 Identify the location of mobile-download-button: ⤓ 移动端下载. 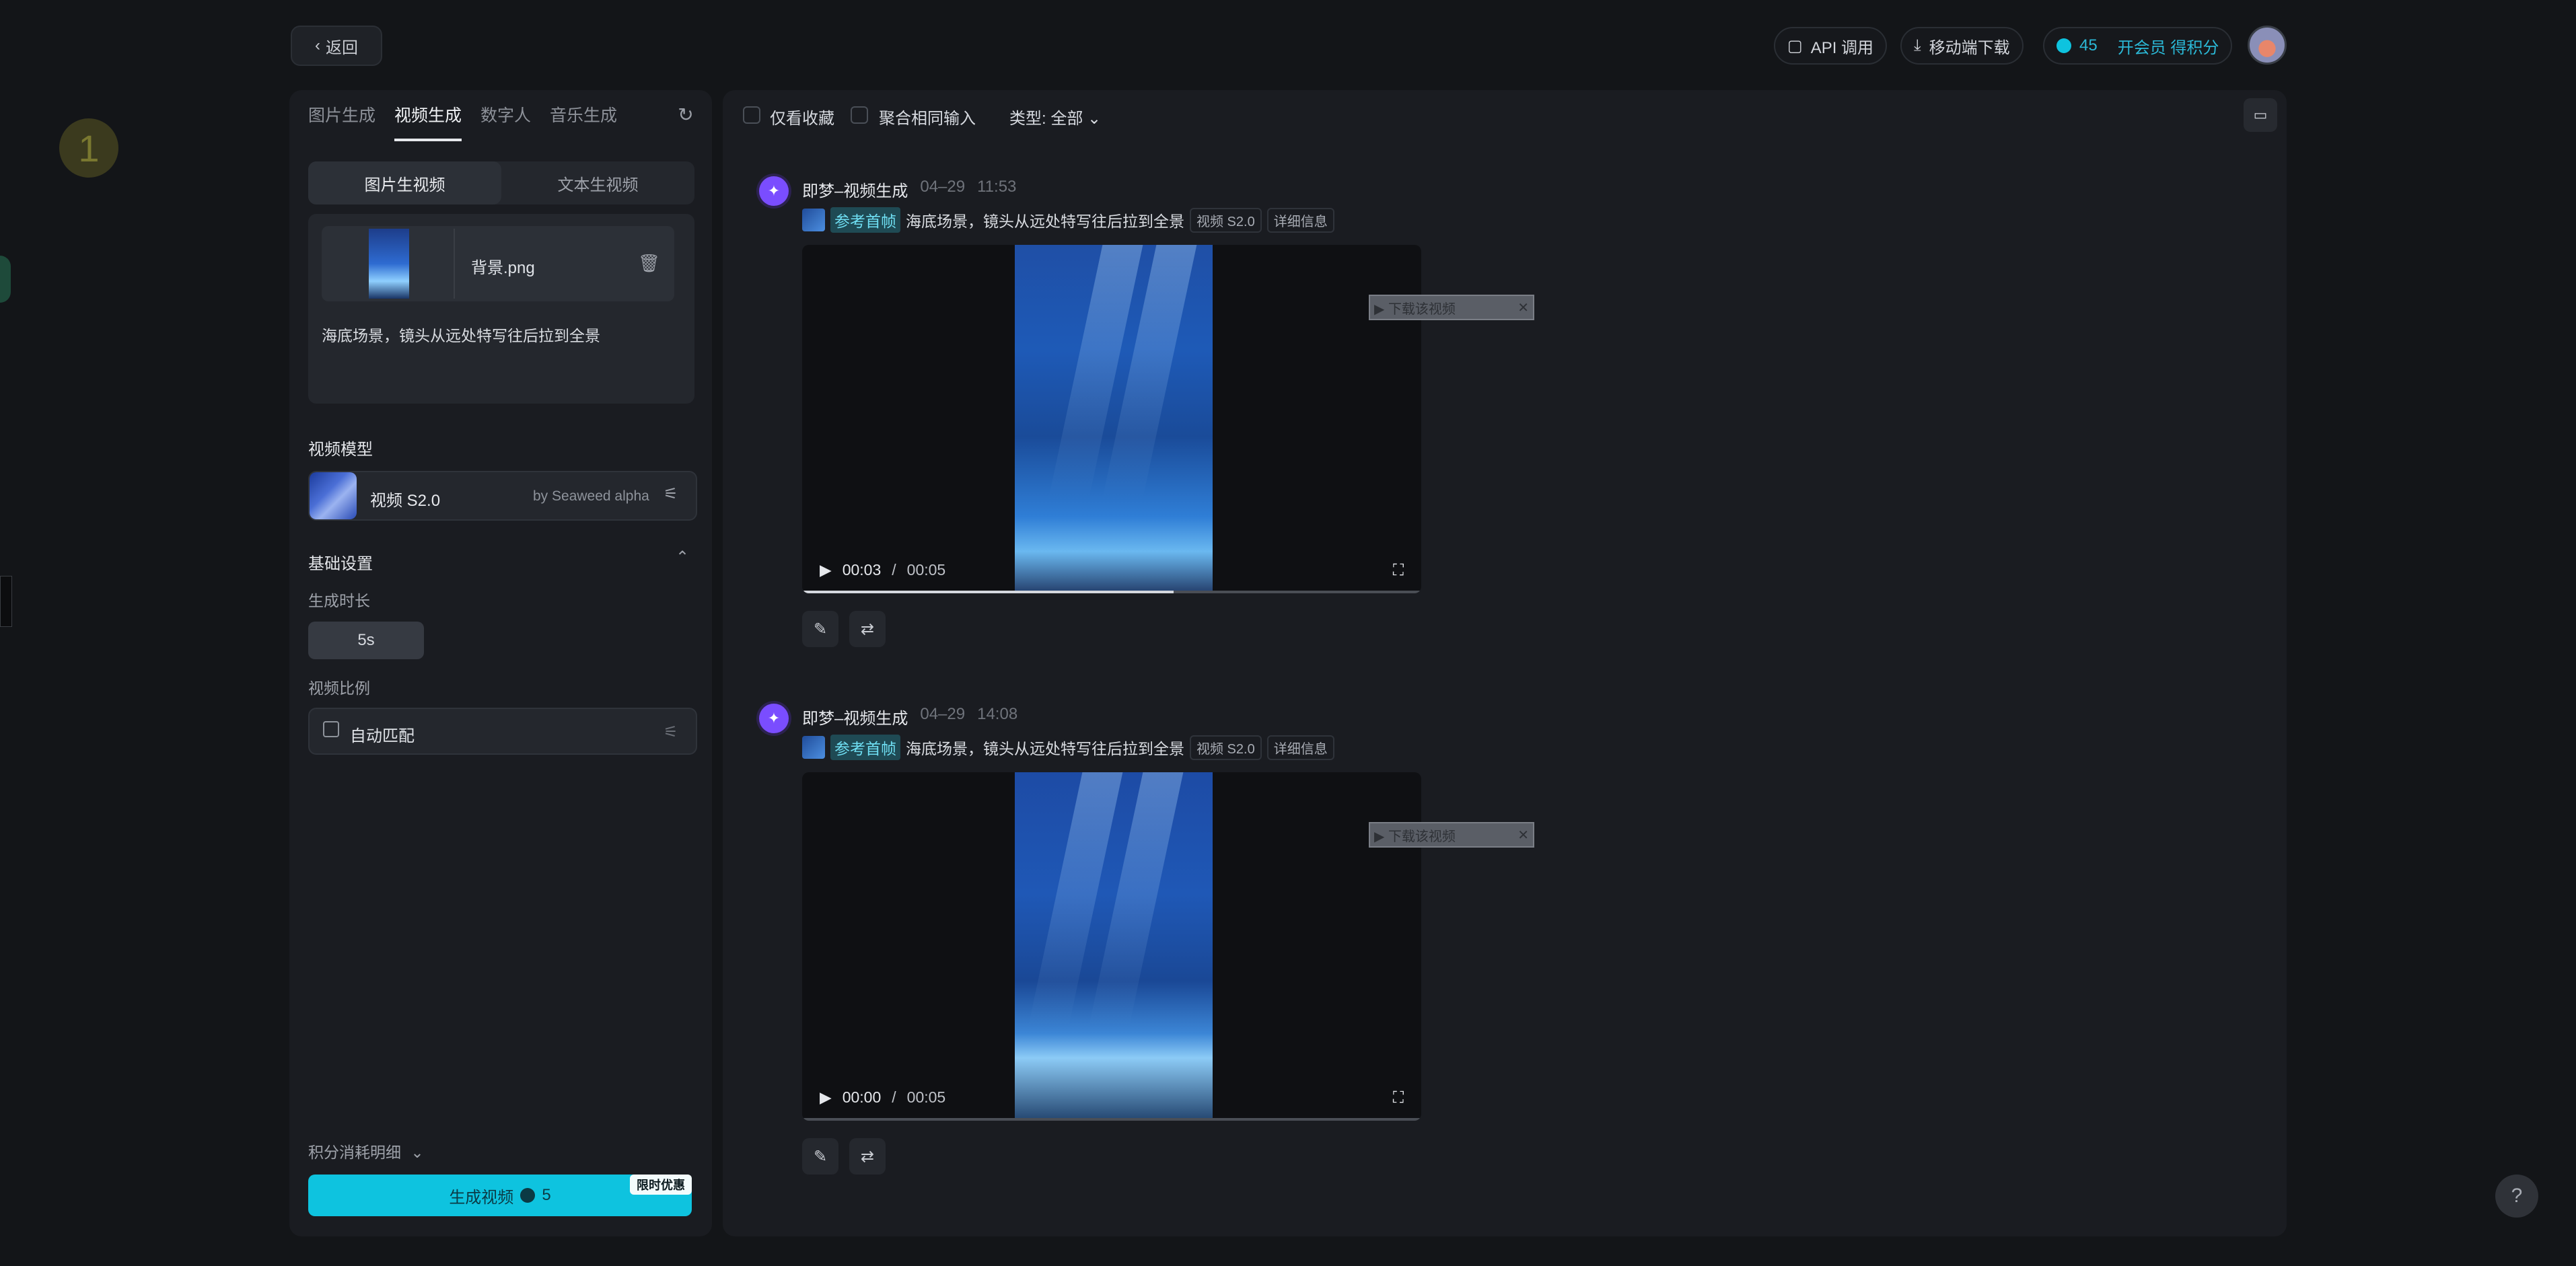
(1962, 46).